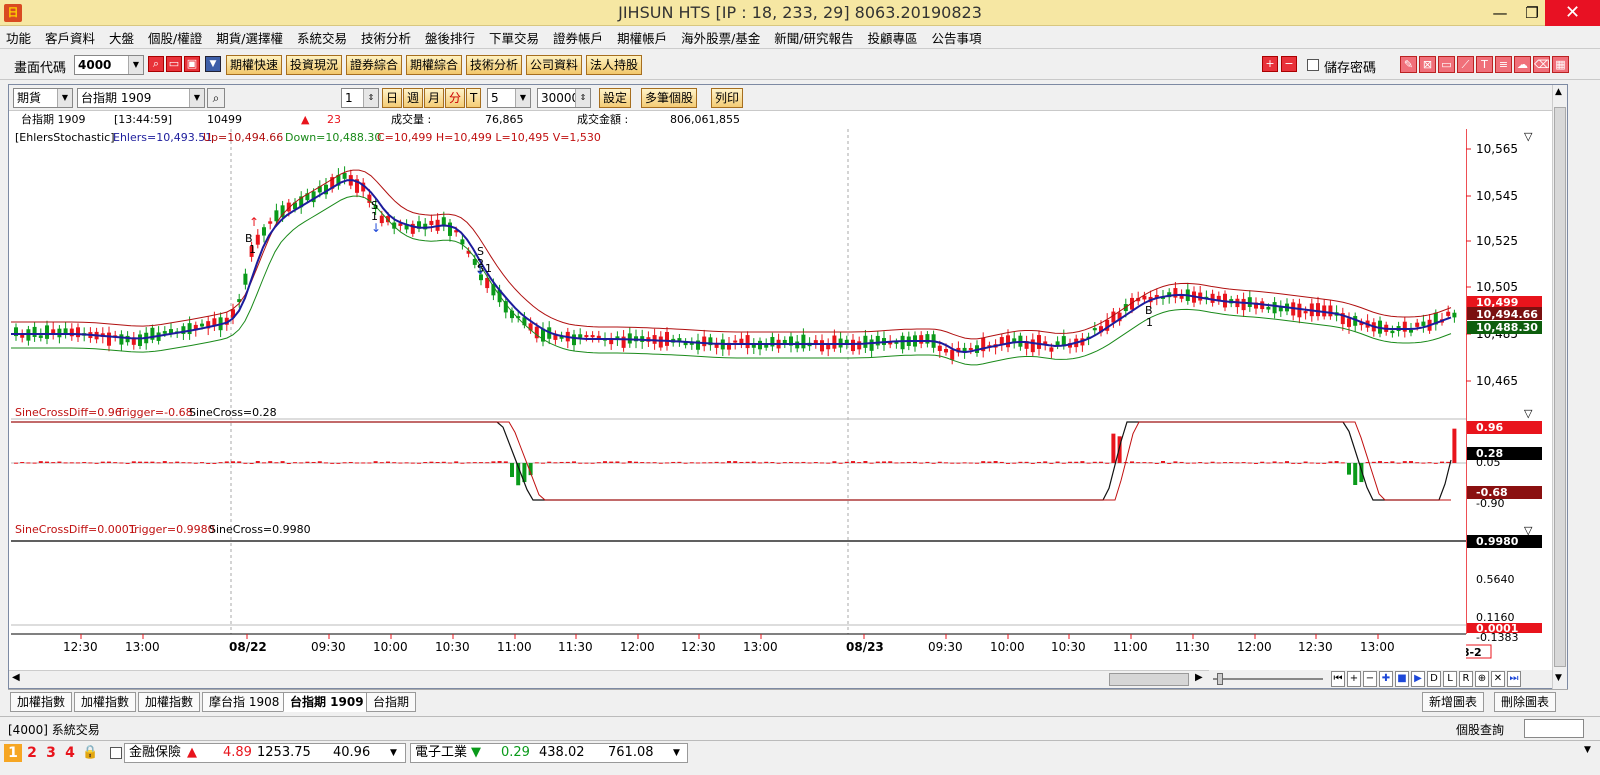 The image size is (1600, 775). Describe the element at coordinates (1503, 64) in the screenshot. I see `sticky-note-icon: ≡` at that location.